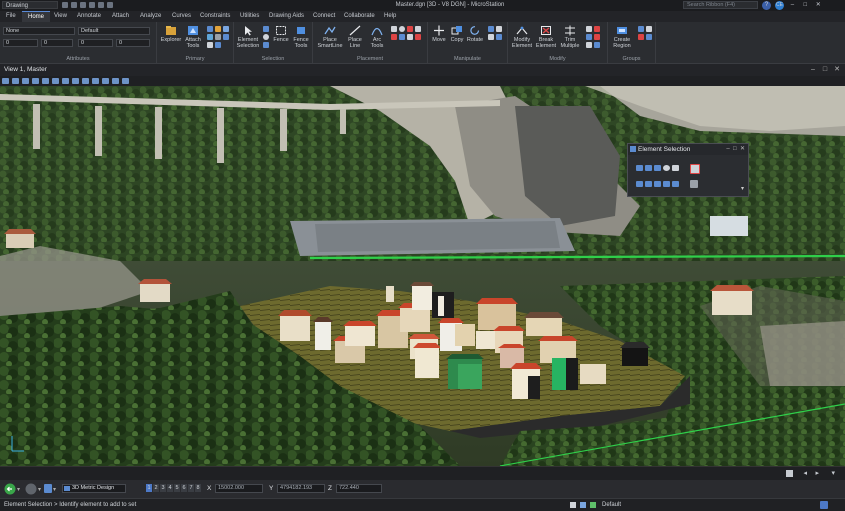  I want to click on tasks-icon, so click(218, 45).